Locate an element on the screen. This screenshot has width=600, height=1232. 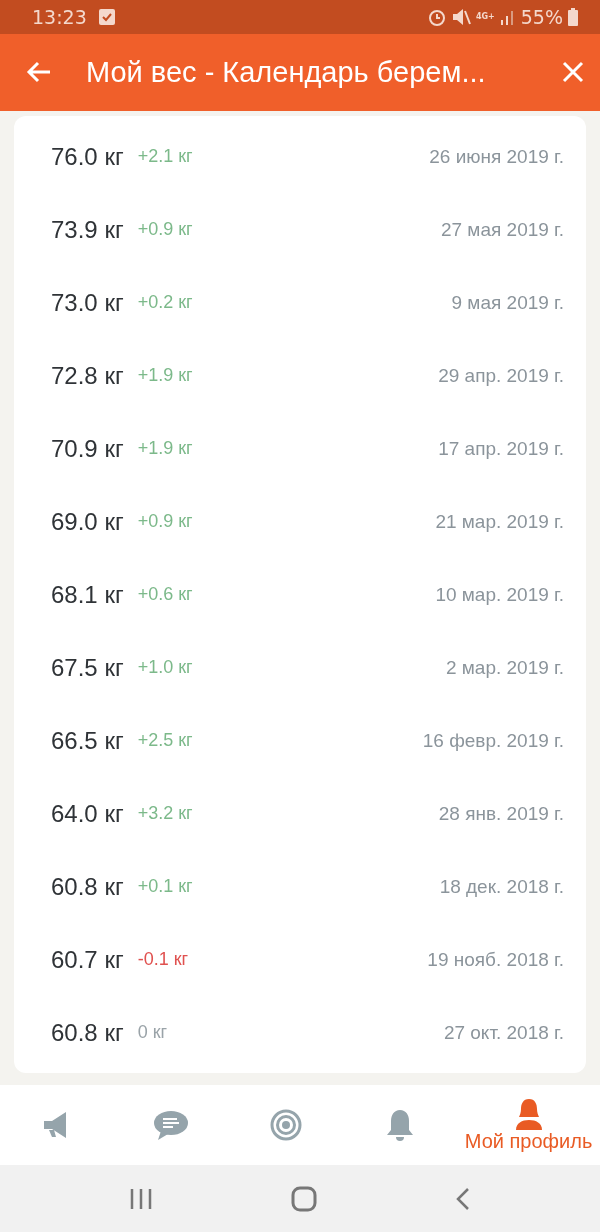
weight-change: +0.1 кг is located at coordinates (165, 887).